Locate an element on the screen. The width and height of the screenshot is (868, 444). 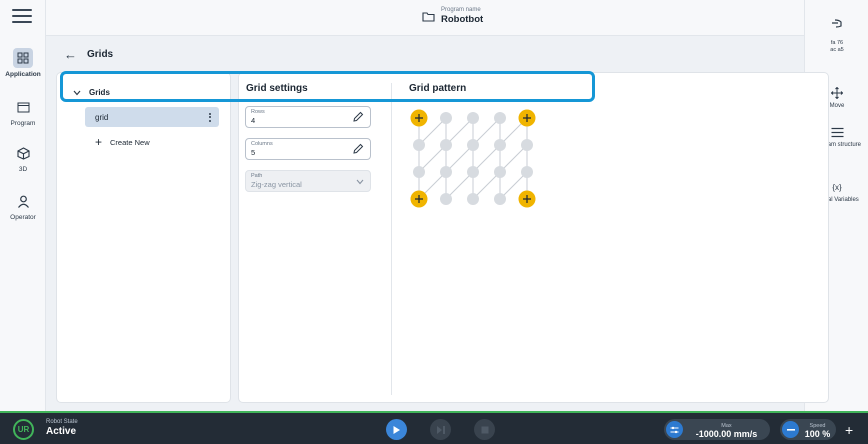
max-speed-control: Max -1000.00 mm/s is located at coordinates (717, 429).